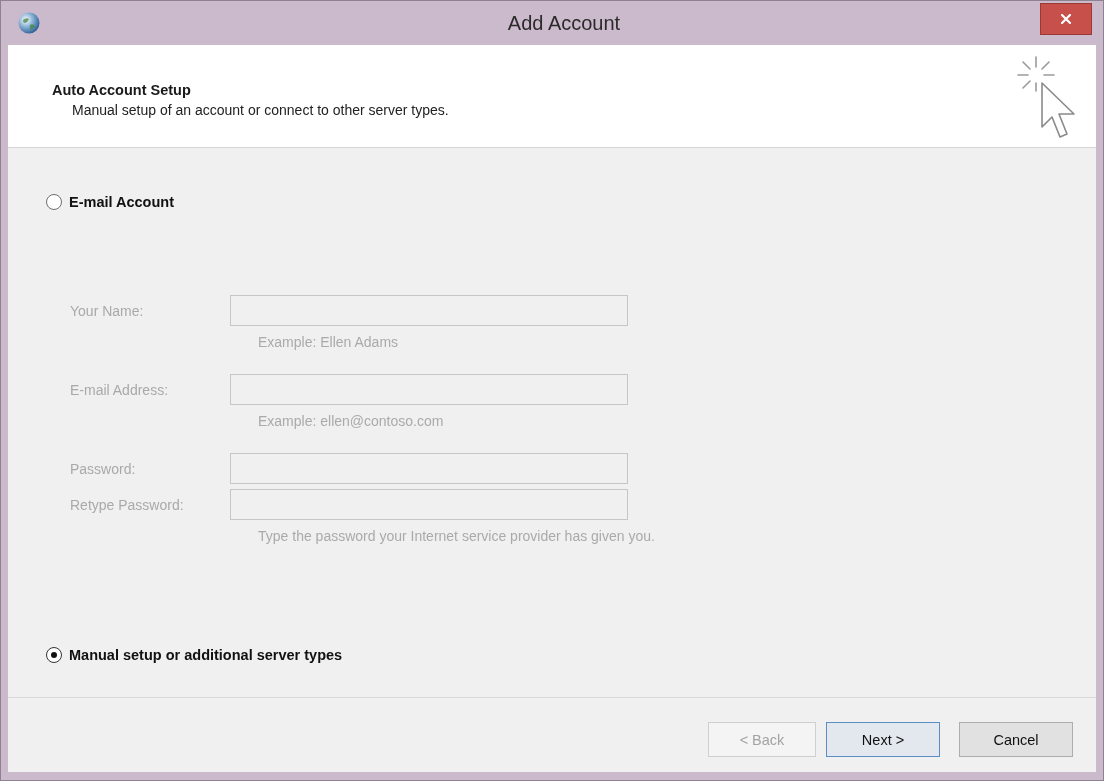 The height and width of the screenshot is (781, 1104). I want to click on field-label: E-mail Address:, so click(119, 389).